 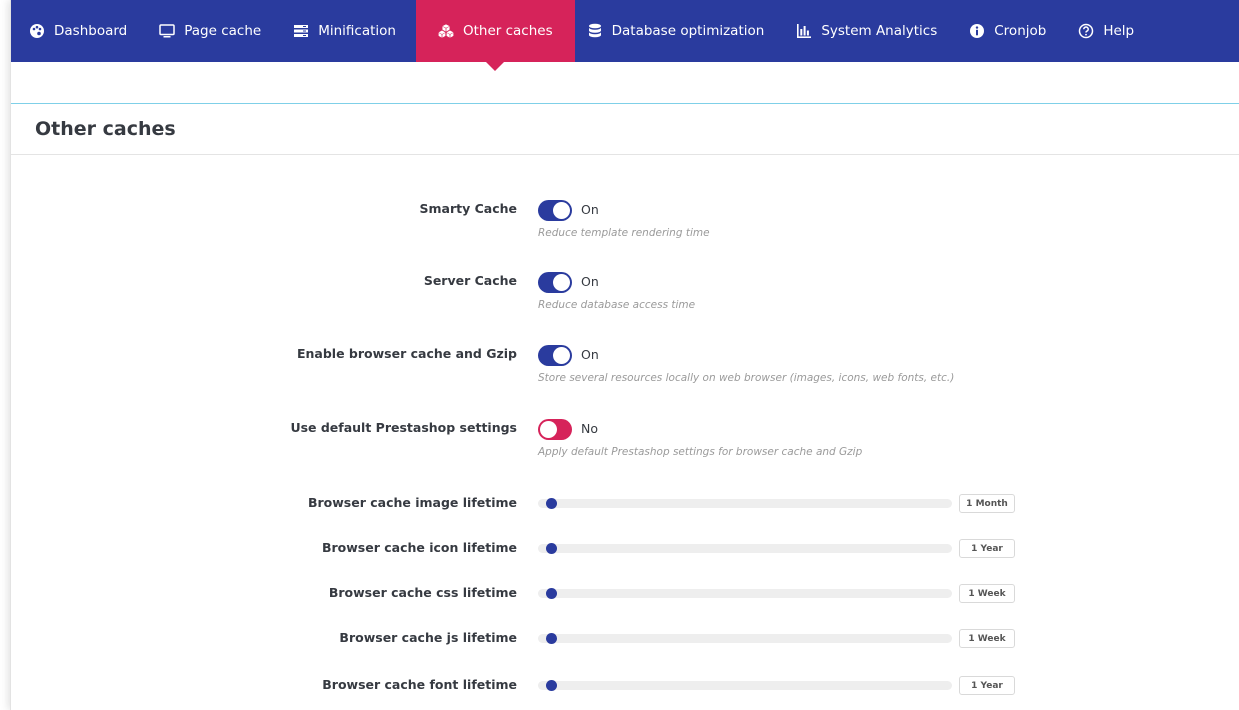 What do you see at coordinates (1086, 31) in the screenshot?
I see `question-circle-icon` at bounding box center [1086, 31].